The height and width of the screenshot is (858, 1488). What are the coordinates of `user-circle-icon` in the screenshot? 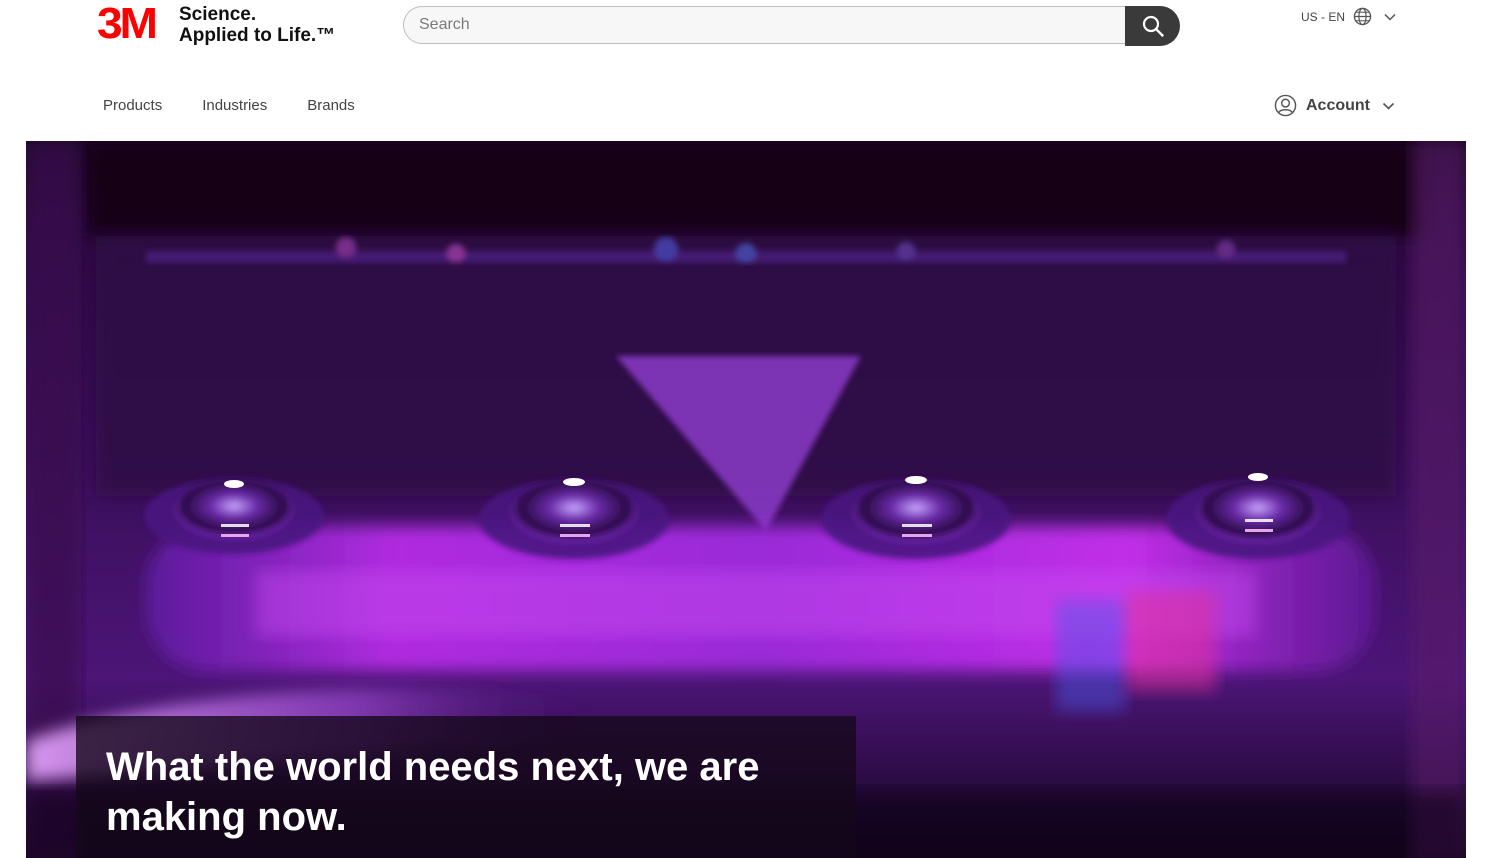 It's located at (1285, 105).